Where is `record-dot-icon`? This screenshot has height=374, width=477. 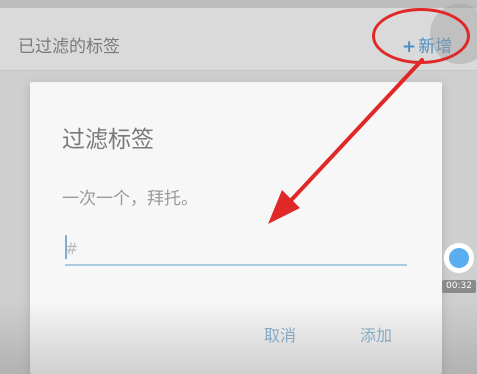 record-dot-icon is located at coordinates (459, 258).